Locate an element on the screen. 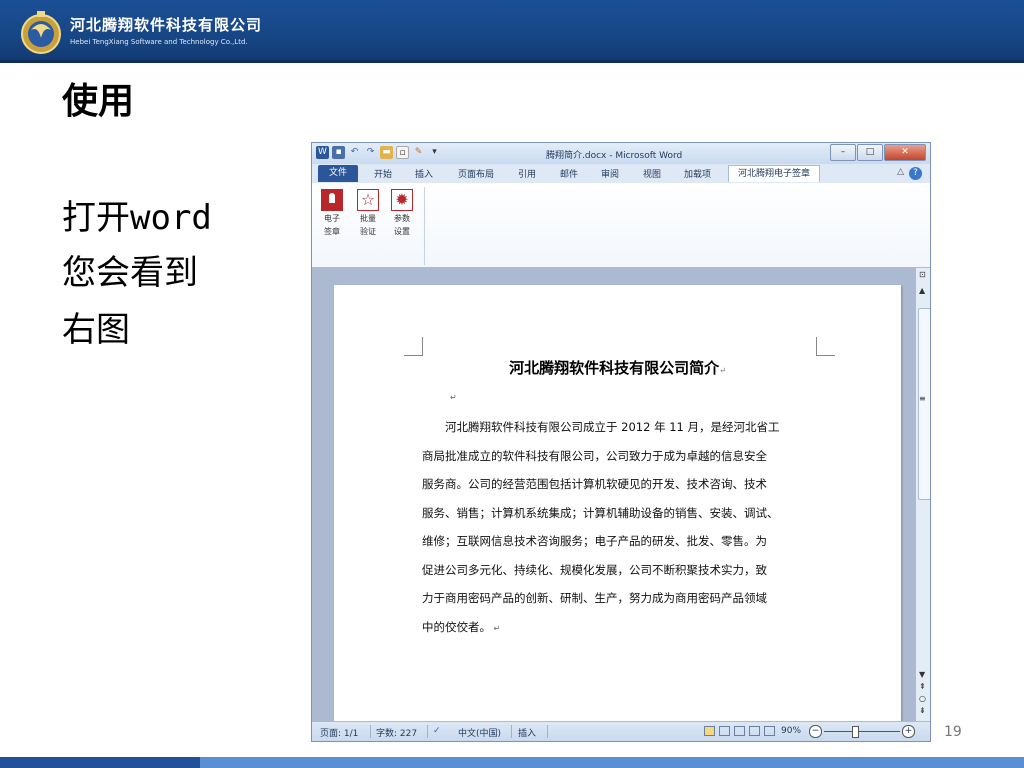 This screenshot has height=768, width=1024. zoom-in-icon: + is located at coordinates (908, 731).